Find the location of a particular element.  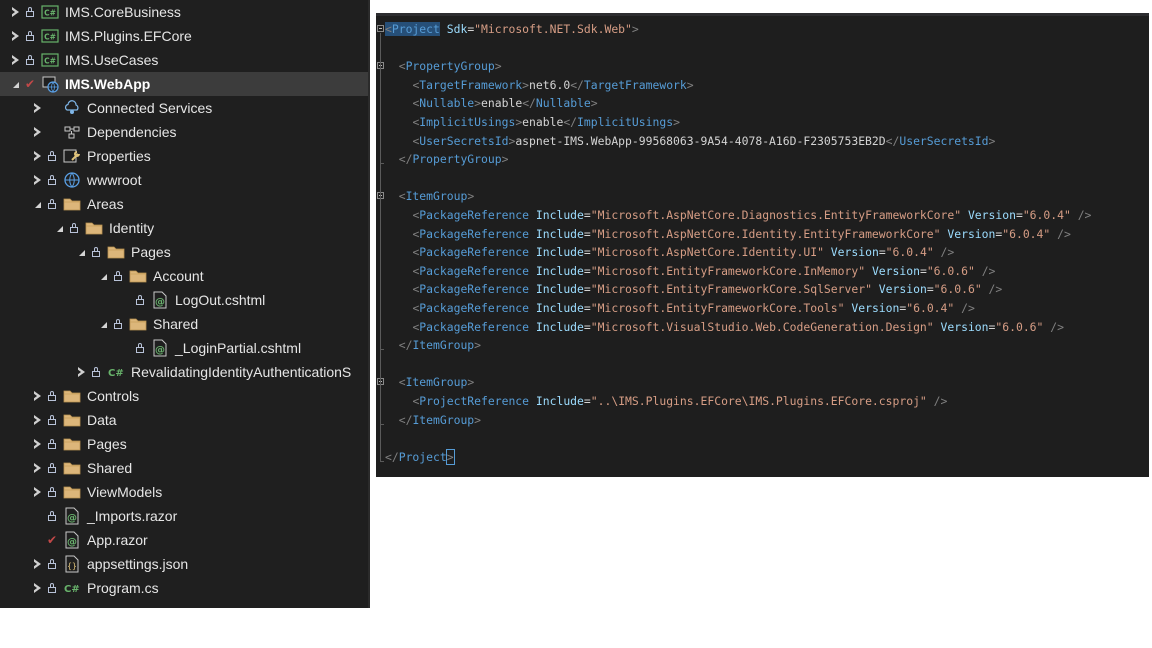

tree-item: wwwroot is located at coordinates (184, 180).